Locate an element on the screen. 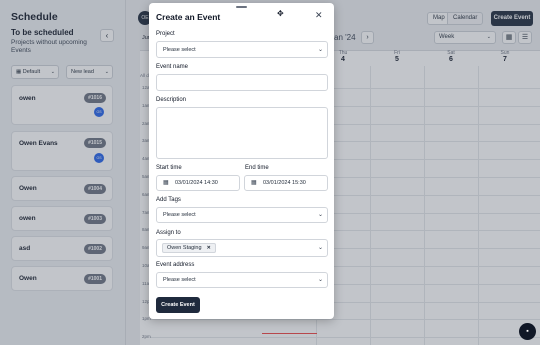 The image size is (540, 345). chat-launcher-button: ▪ is located at coordinates (527, 331).